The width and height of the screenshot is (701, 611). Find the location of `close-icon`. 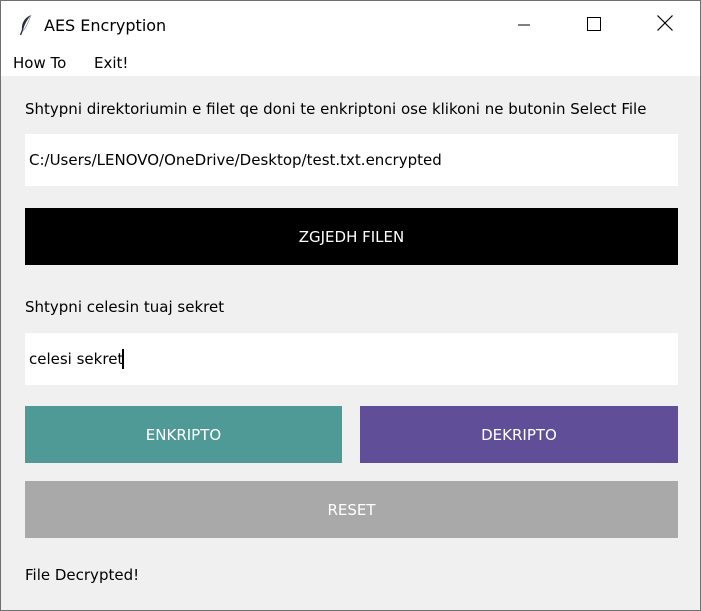

close-icon is located at coordinates (665, 25).